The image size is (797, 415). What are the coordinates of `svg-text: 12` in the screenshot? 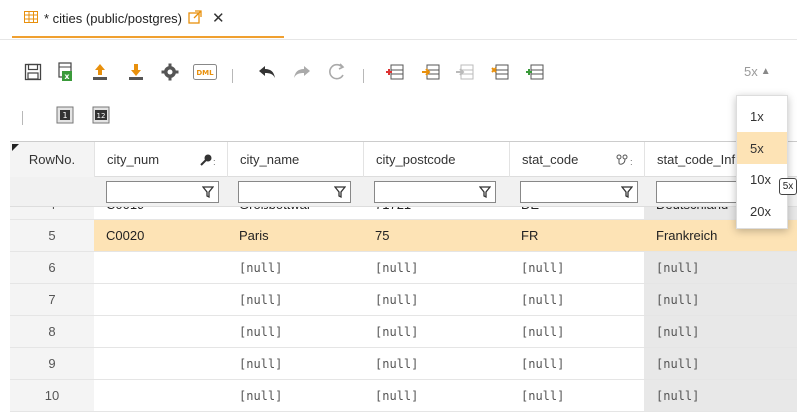 It's located at (101, 116).